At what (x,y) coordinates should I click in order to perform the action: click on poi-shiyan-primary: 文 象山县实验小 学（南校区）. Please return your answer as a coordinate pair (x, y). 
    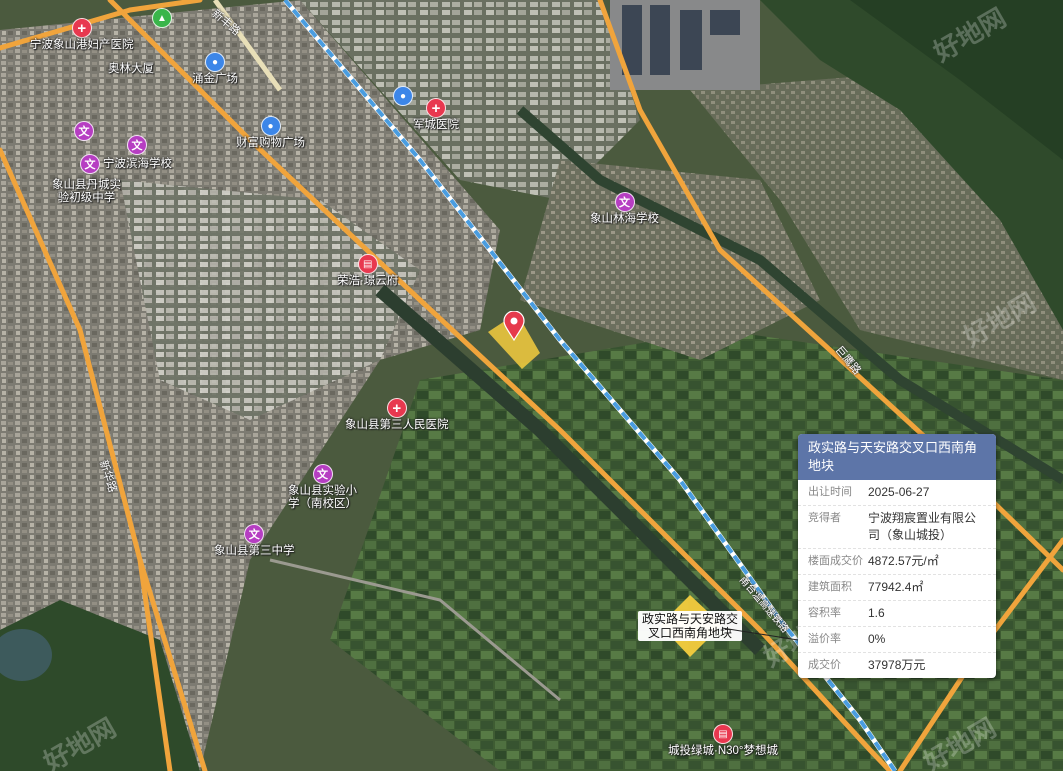
    Looking at the image, I should click on (322, 487).